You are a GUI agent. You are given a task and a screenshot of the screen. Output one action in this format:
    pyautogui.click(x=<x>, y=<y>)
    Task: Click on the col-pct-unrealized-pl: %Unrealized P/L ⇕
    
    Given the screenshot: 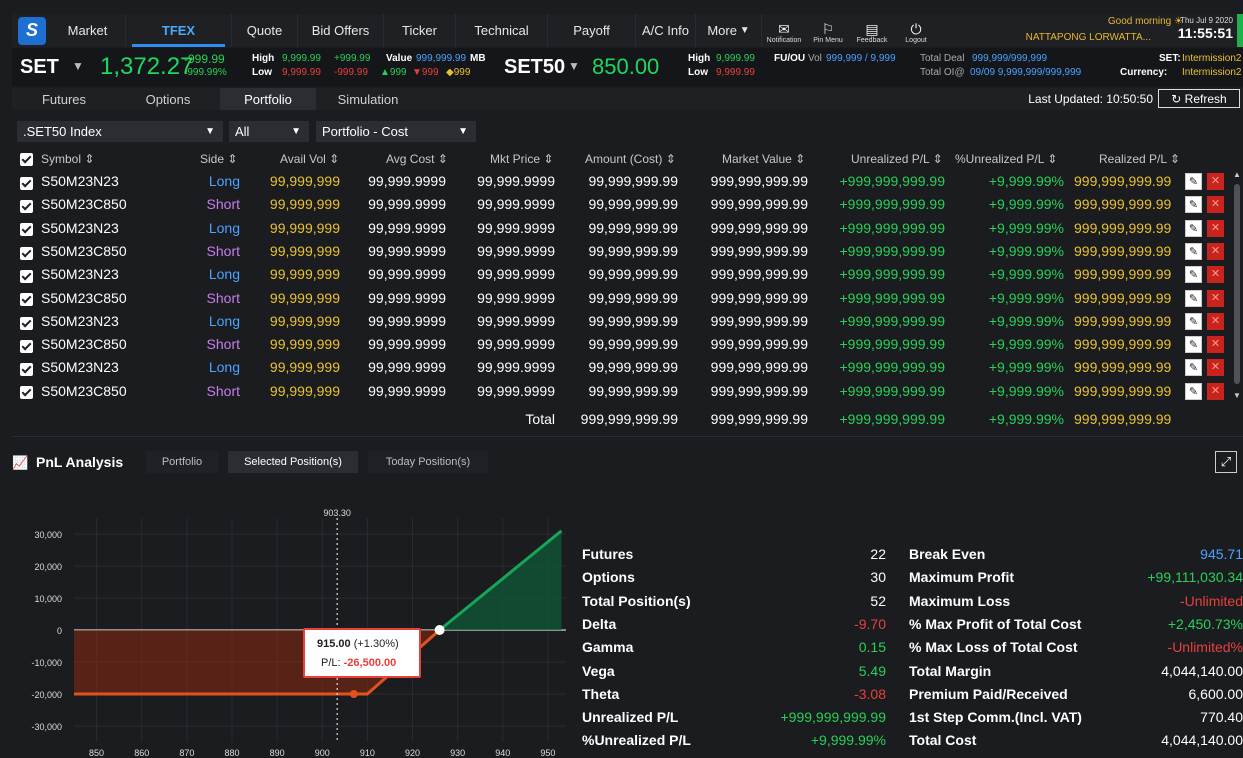 What is the action you would take?
    pyautogui.click(x=1006, y=159)
    